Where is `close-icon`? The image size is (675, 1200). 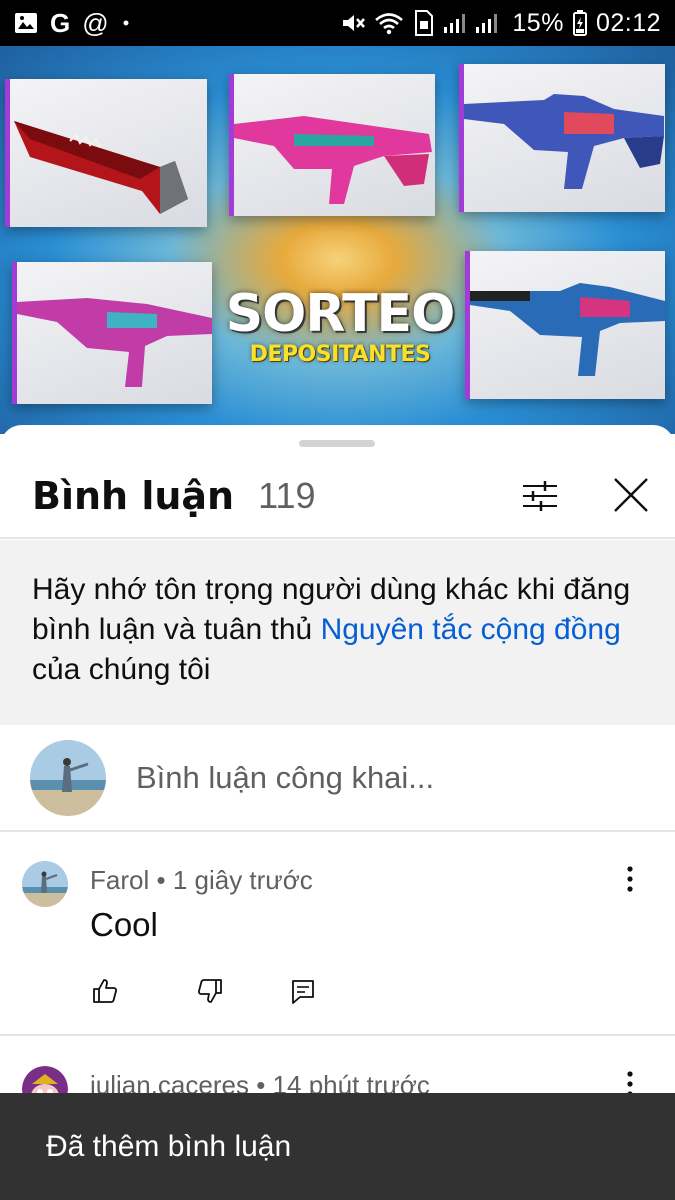 close-icon is located at coordinates (631, 495).